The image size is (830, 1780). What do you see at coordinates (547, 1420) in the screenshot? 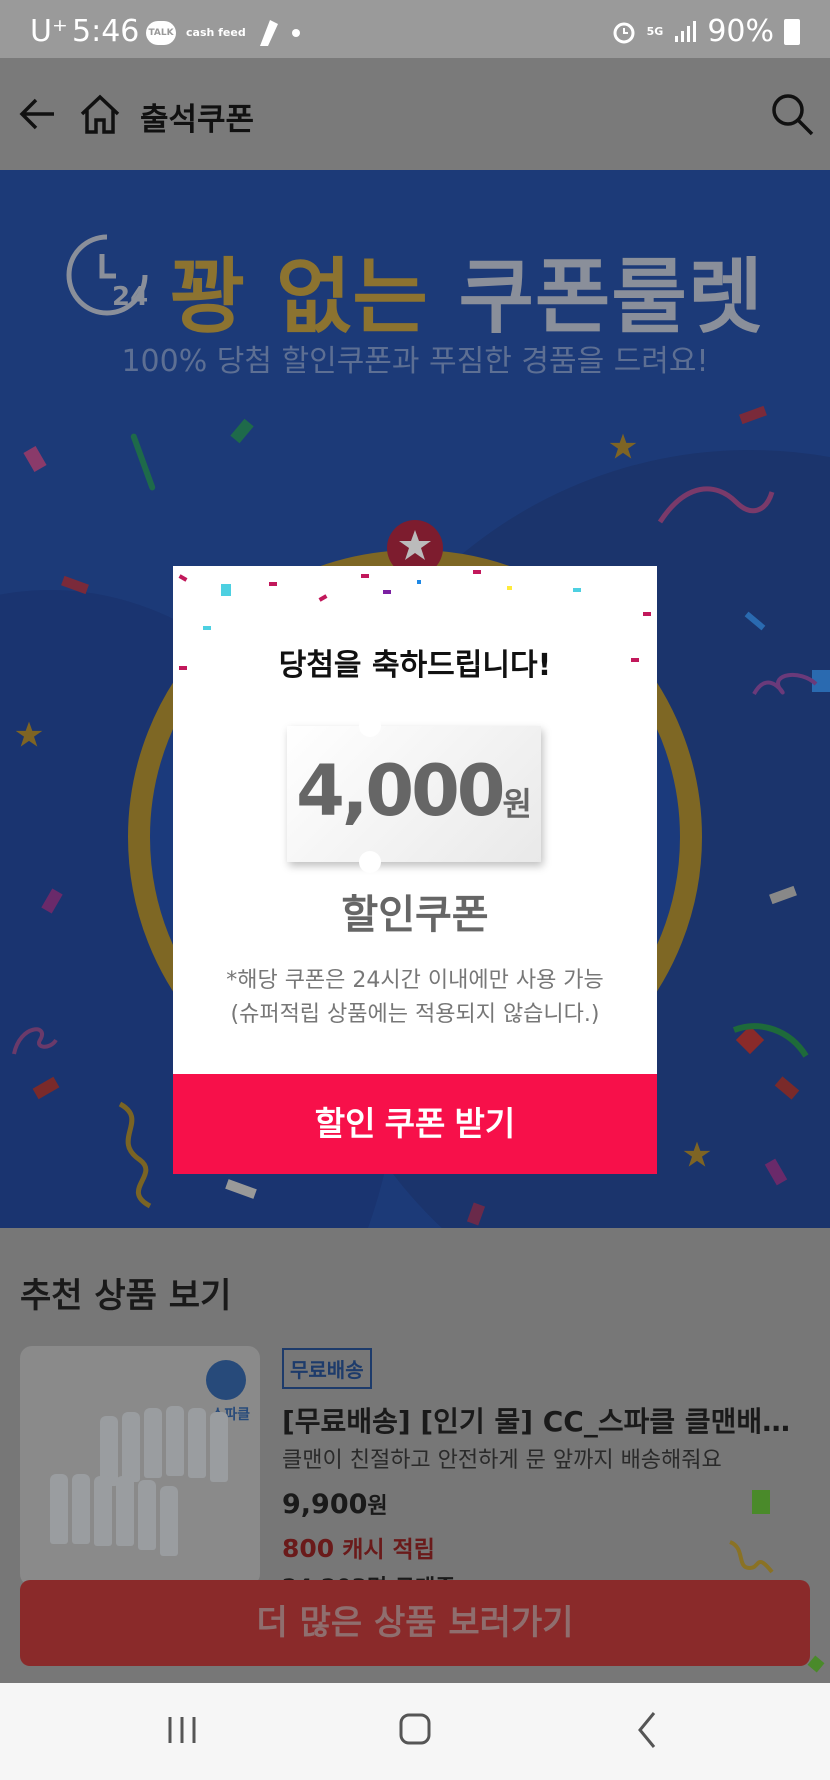
I see `product-name: [무료배송] [인기 물] CC_스파클 클맨배송 2L 12병` at bounding box center [547, 1420].